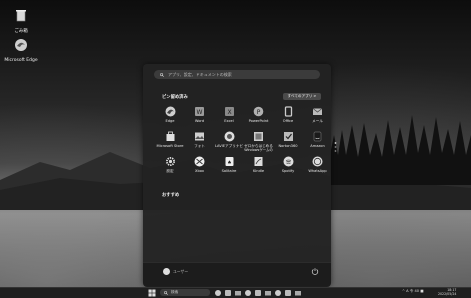 The height and width of the screenshot is (298, 471). Describe the element at coordinates (199, 171) in the screenshot. I see `pinned-app-label: Xbox` at that location.